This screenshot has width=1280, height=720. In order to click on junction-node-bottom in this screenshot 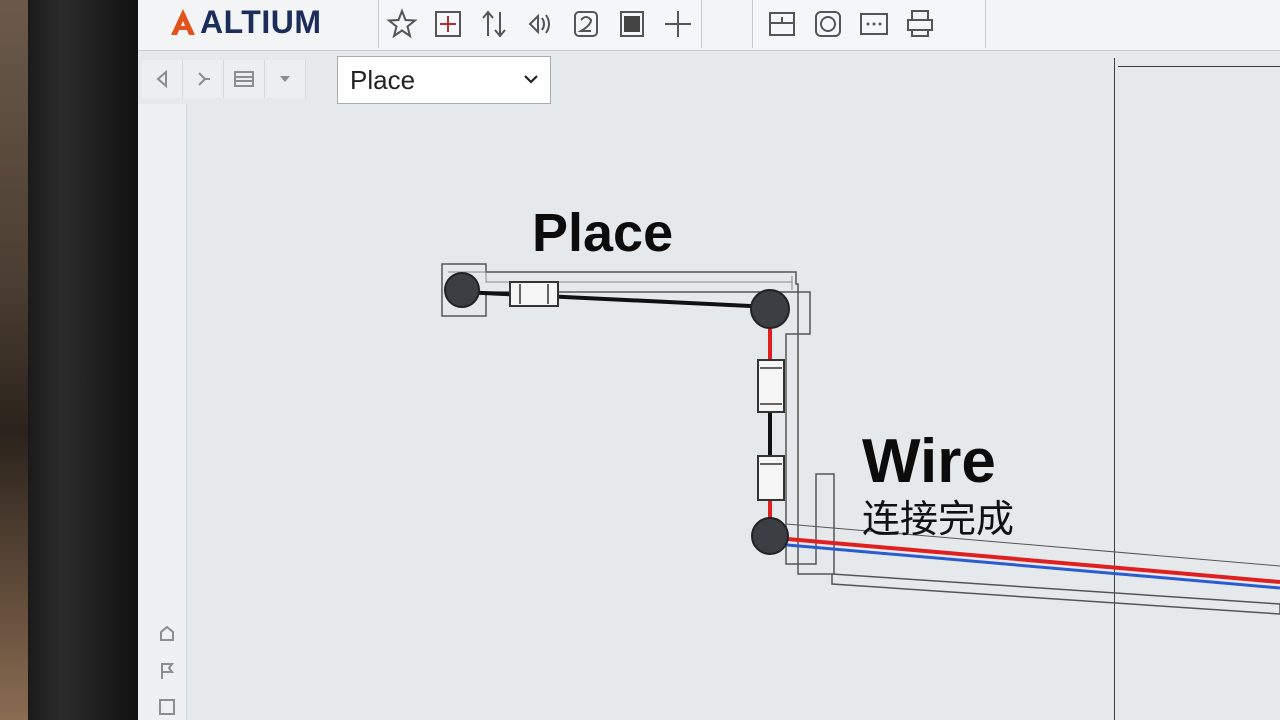, I will do `click(770, 536)`.